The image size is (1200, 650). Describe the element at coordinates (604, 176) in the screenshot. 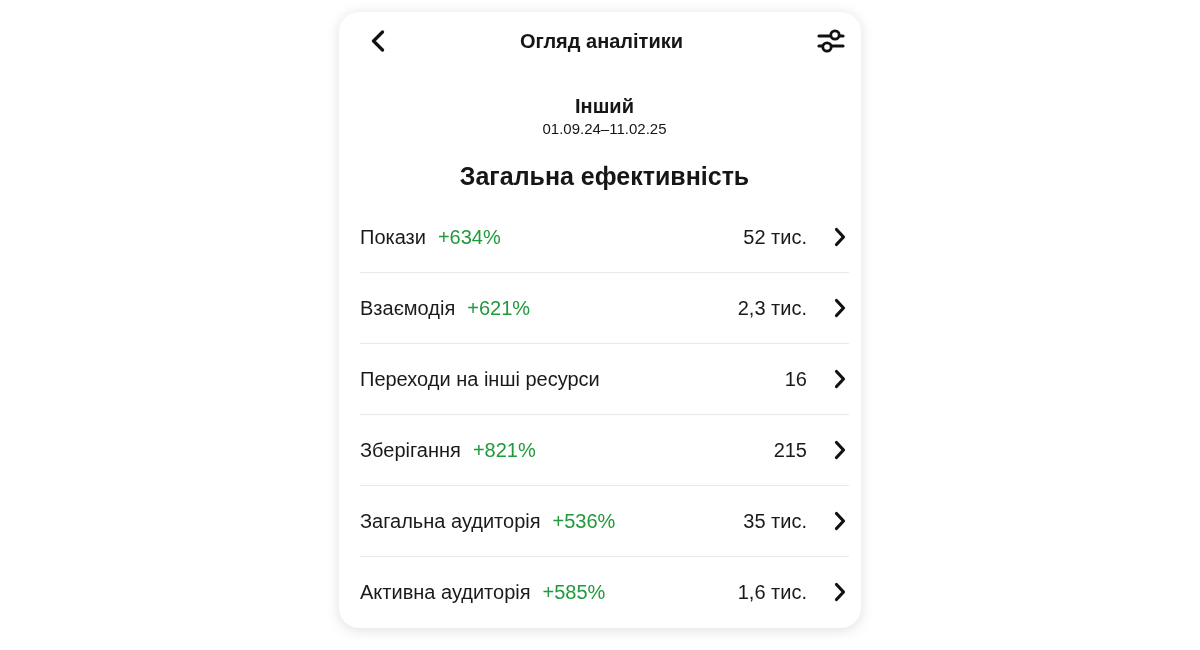

I see `section-title: Загальна ефективність` at that location.